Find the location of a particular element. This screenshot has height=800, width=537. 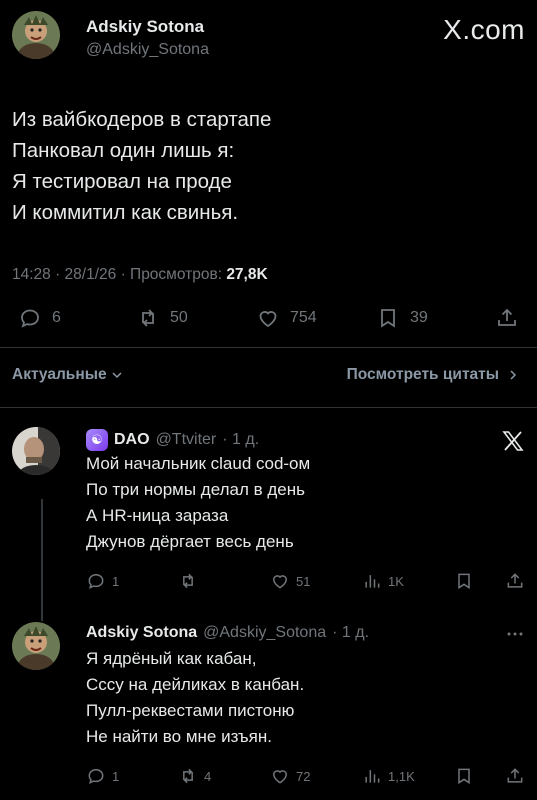

chevron-right-icon is located at coordinates (513, 375).